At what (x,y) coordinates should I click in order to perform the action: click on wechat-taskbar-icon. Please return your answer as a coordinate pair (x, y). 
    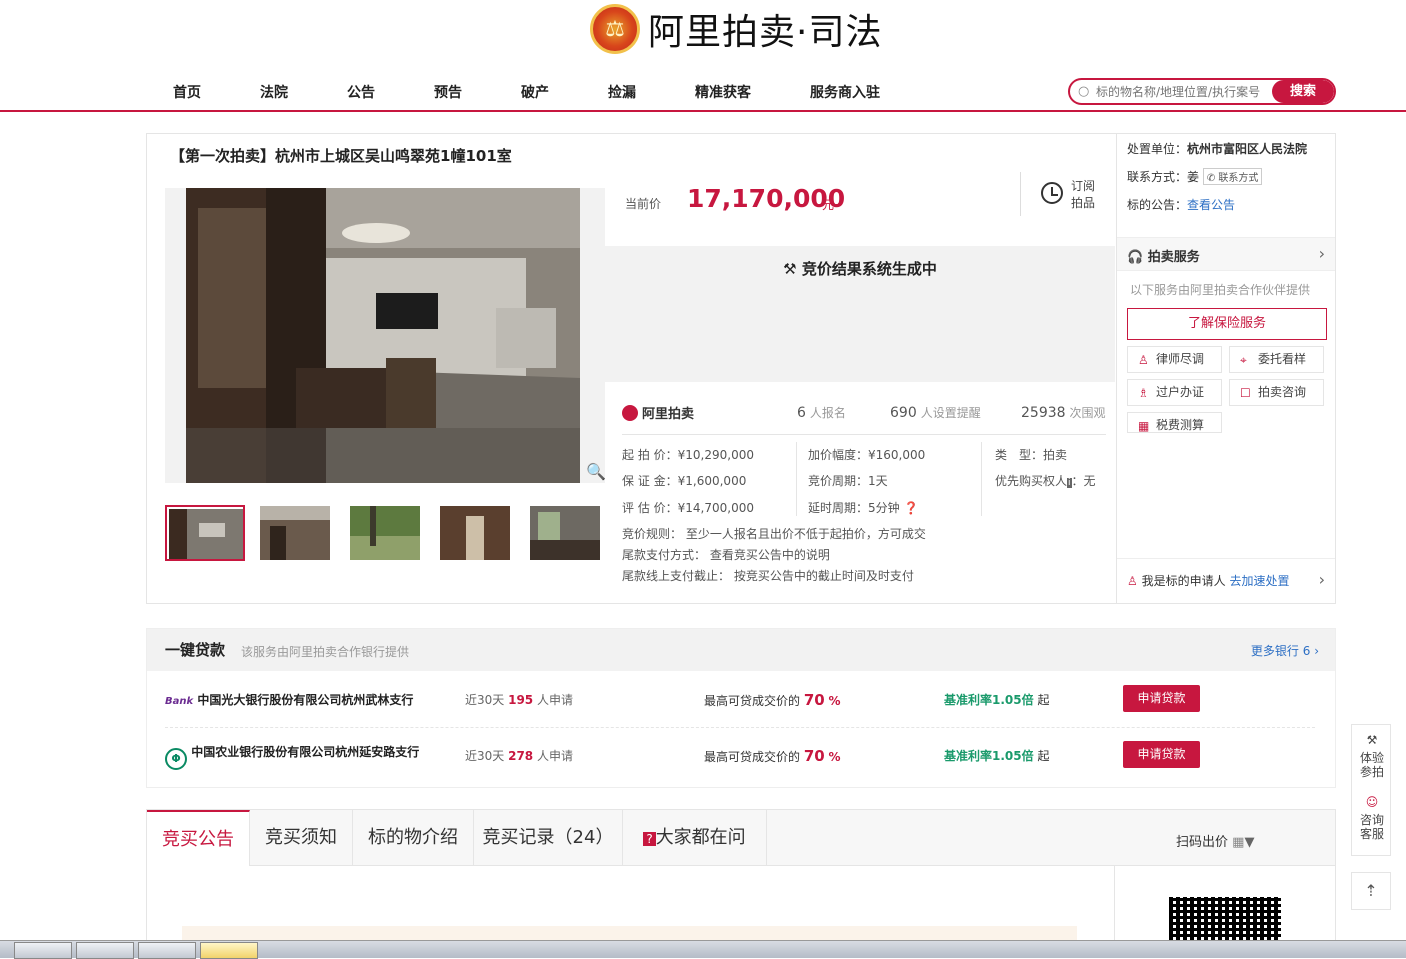
    Looking at the image, I should click on (229, 950).